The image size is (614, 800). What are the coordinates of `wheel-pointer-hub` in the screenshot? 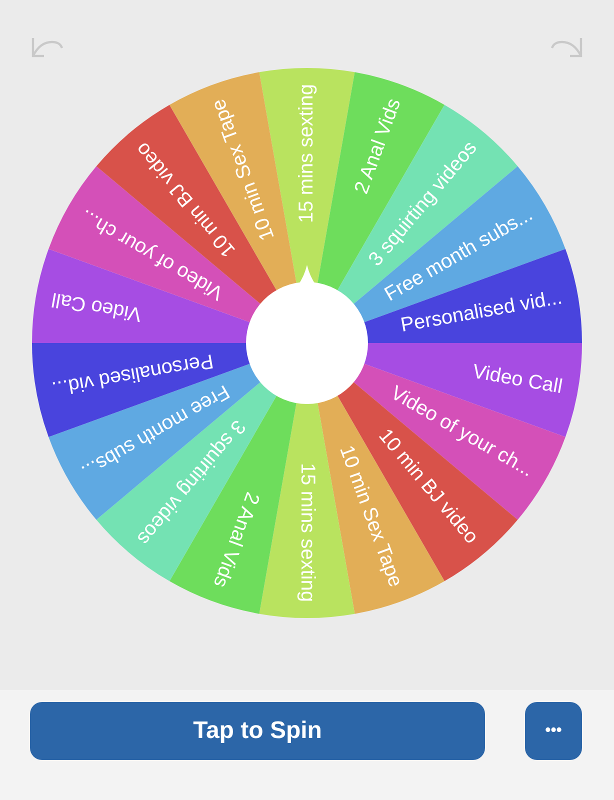 It's located at (307, 334).